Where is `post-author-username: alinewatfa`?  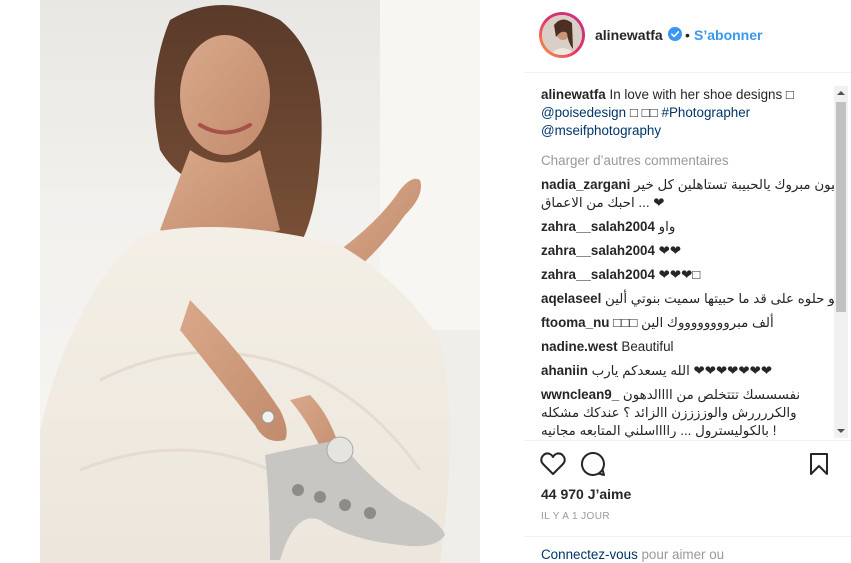
post-author-username: alinewatfa is located at coordinates (629, 35).